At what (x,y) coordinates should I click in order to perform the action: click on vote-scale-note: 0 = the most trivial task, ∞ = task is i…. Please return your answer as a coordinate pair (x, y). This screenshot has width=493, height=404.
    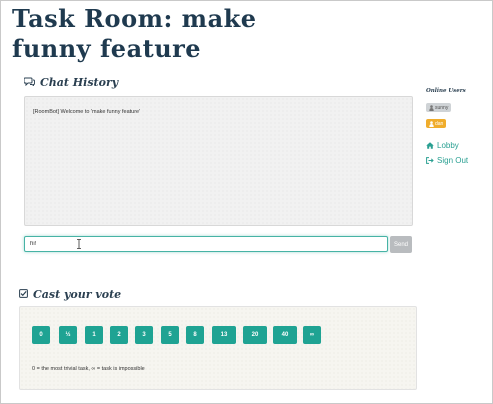
    Looking at the image, I should click on (88, 369).